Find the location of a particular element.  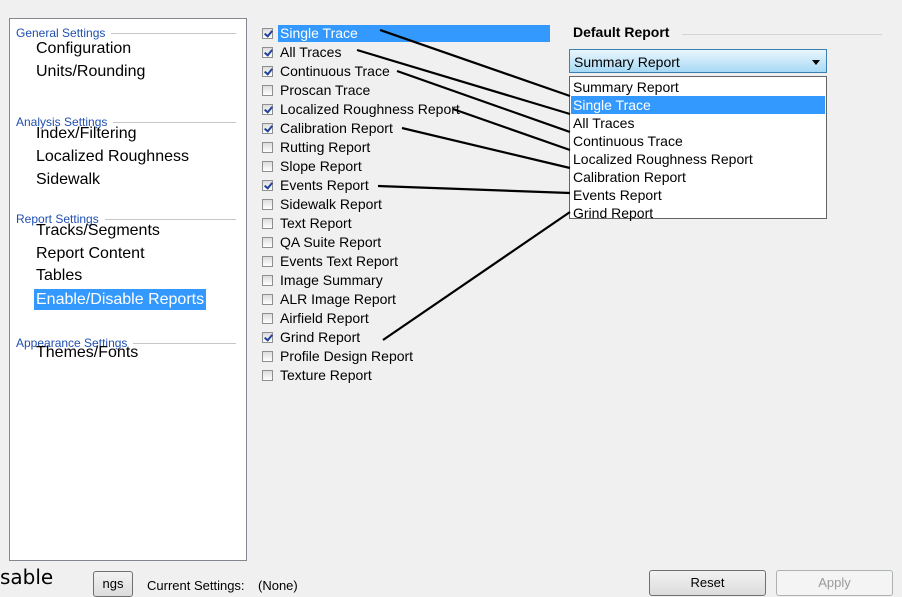

nav-item-localized-roughness: Localized Roughness is located at coordinates (112, 156).